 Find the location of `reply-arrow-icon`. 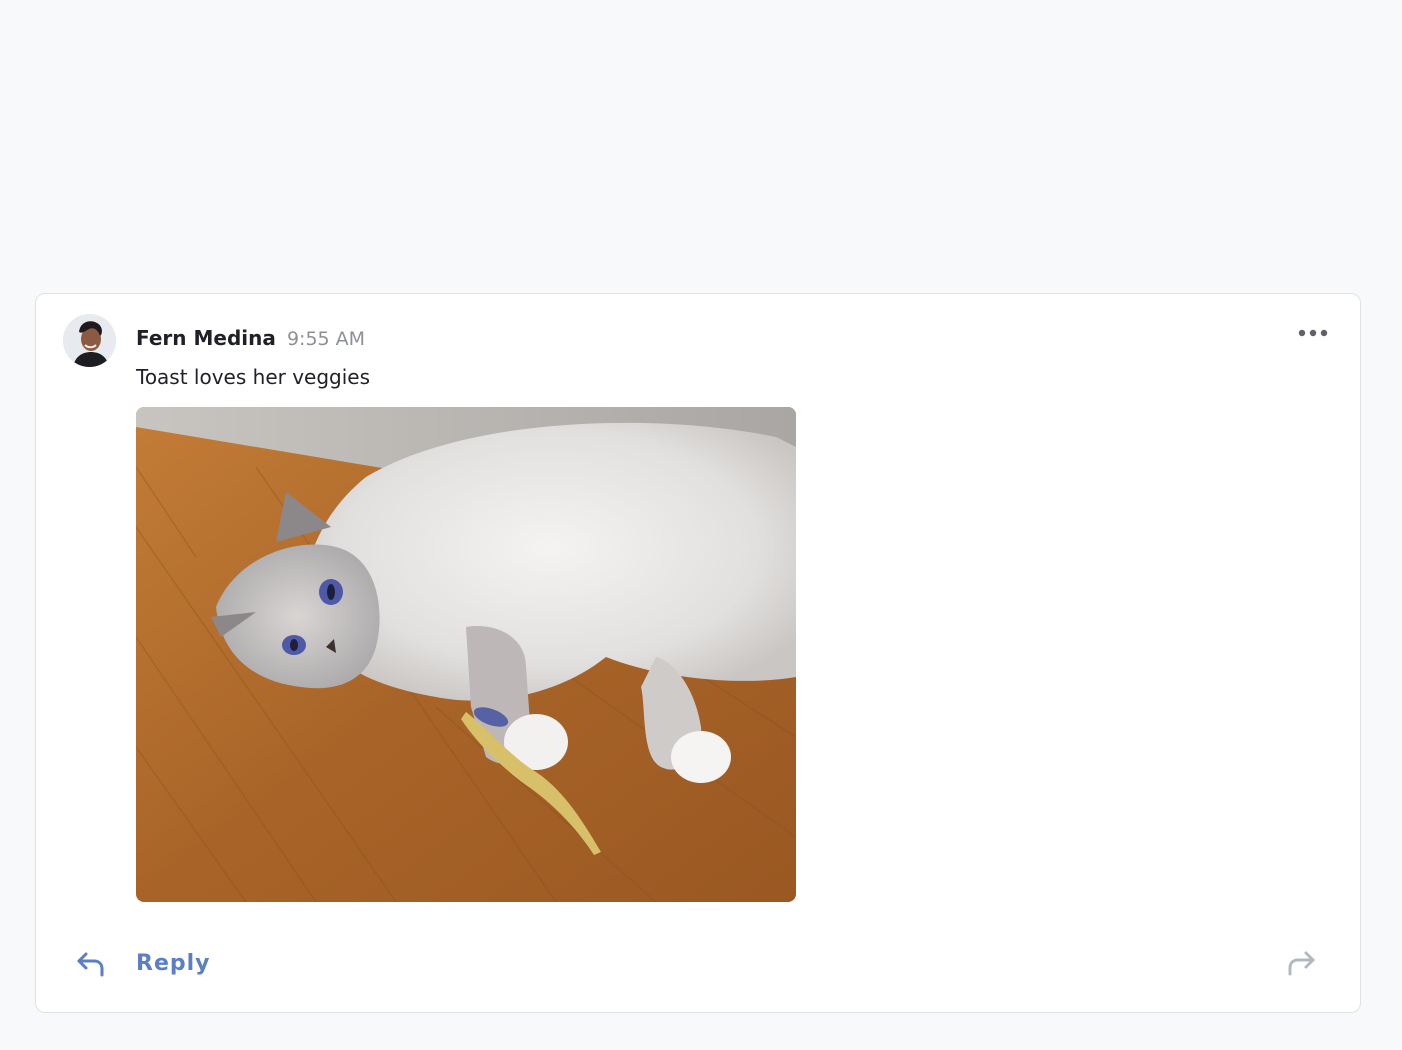

reply-arrow-icon is located at coordinates (90, 964).